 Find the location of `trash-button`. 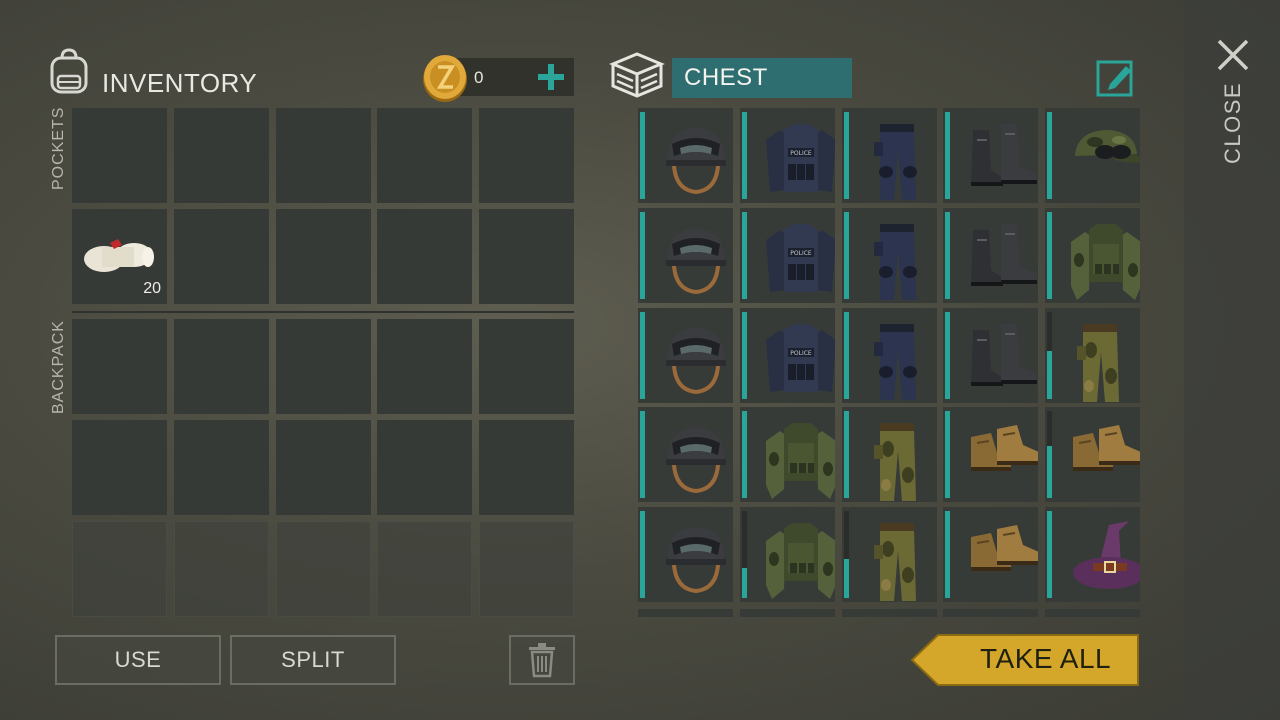

trash-button is located at coordinates (542, 660).